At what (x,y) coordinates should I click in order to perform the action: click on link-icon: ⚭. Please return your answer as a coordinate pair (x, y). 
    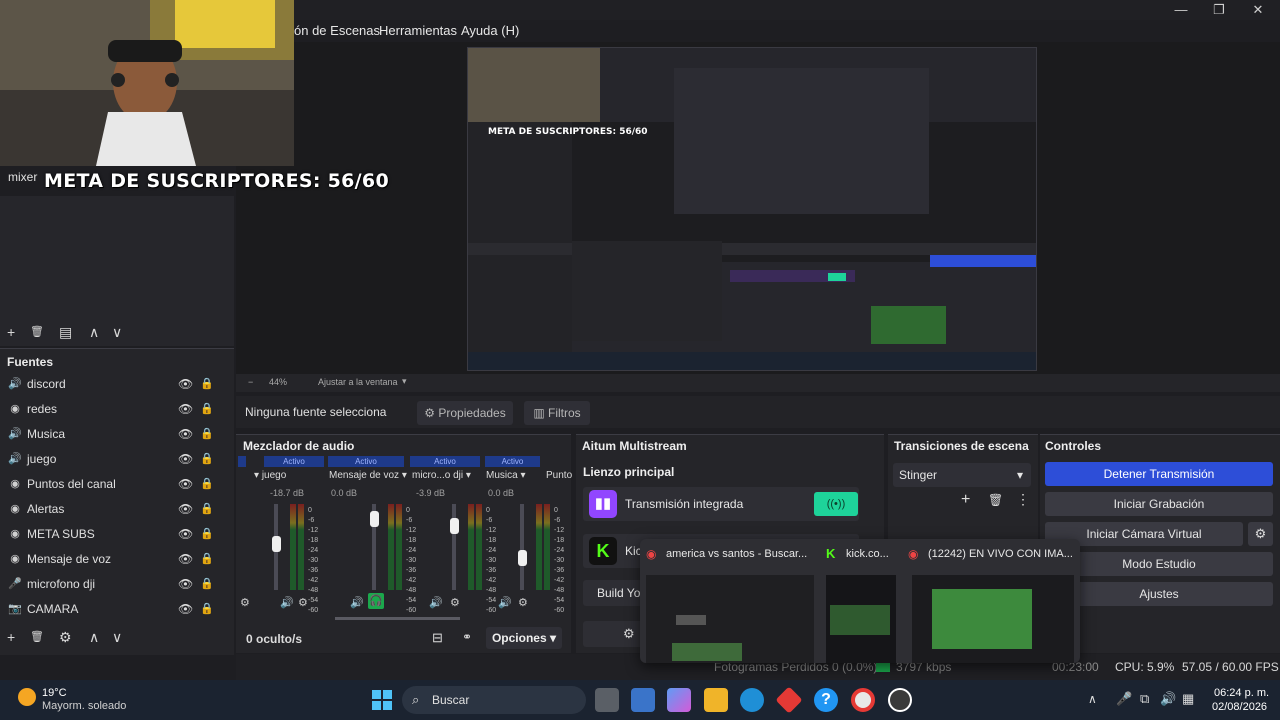
    Looking at the image, I should click on (467, 637).